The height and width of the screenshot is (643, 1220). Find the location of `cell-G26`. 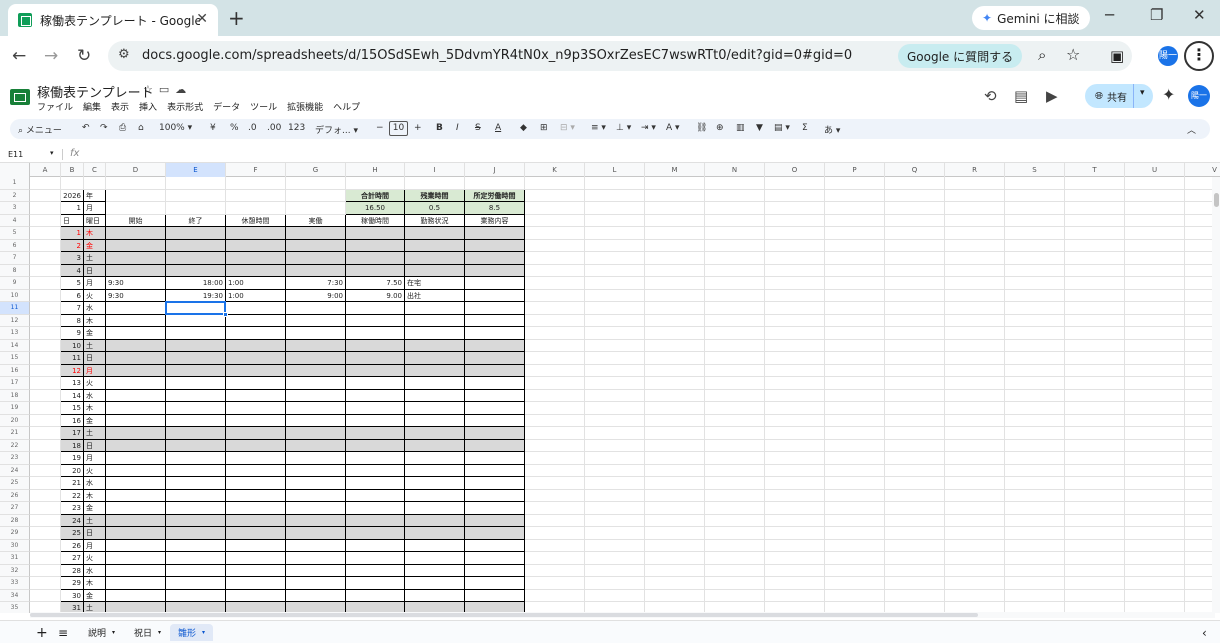

cell-G26 is located at coordinates (316, 495).